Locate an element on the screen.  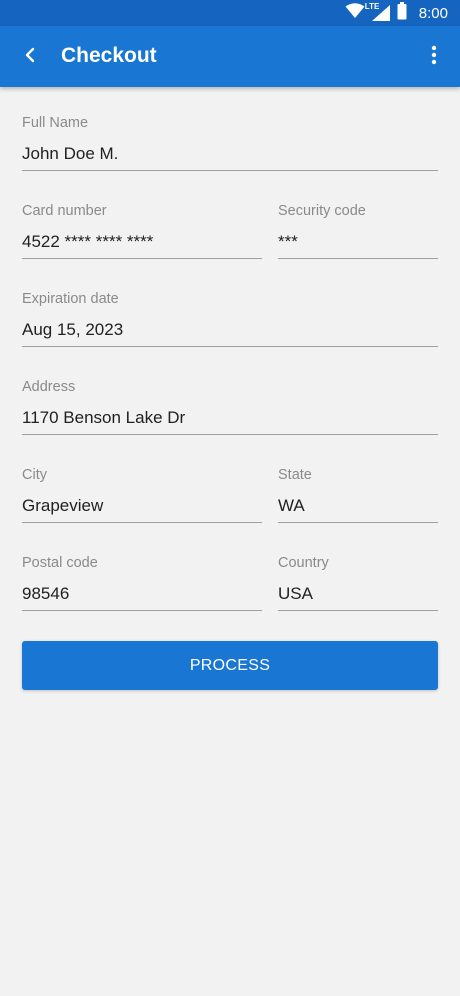
full-name-field: Full Name John Doe M. is located at coordinates (230, 144).